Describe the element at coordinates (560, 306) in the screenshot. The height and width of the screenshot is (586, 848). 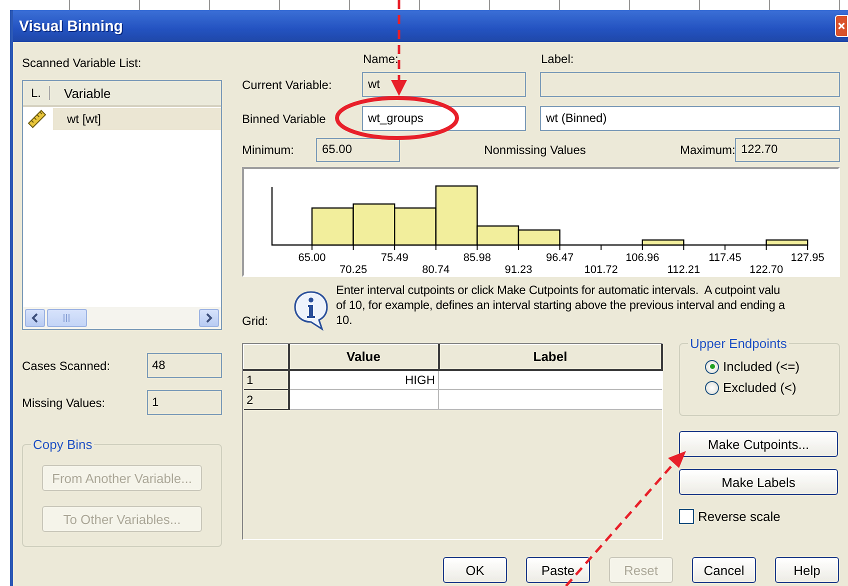
I see `info-text: Enter interval cutpoints or click Make Cutpoints for automatic intervals. A cutpoint valu of 10, for example, defines an interval starting above the previous interval and ending a 10.` at that location.